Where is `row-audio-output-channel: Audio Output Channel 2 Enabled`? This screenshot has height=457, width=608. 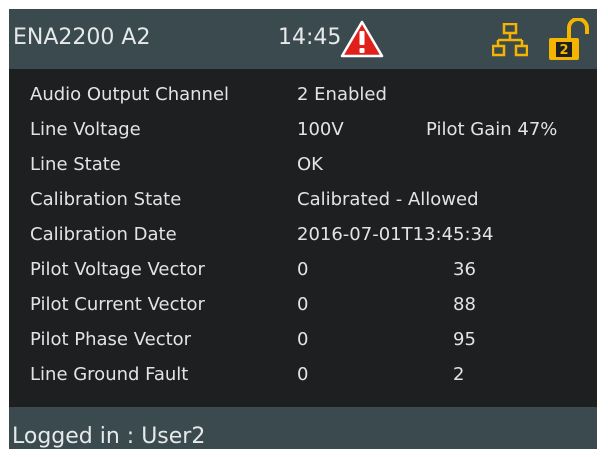 row-audio-output-channel: Audio Output Channel 2 Enabled is located at coordinates (303, 99).